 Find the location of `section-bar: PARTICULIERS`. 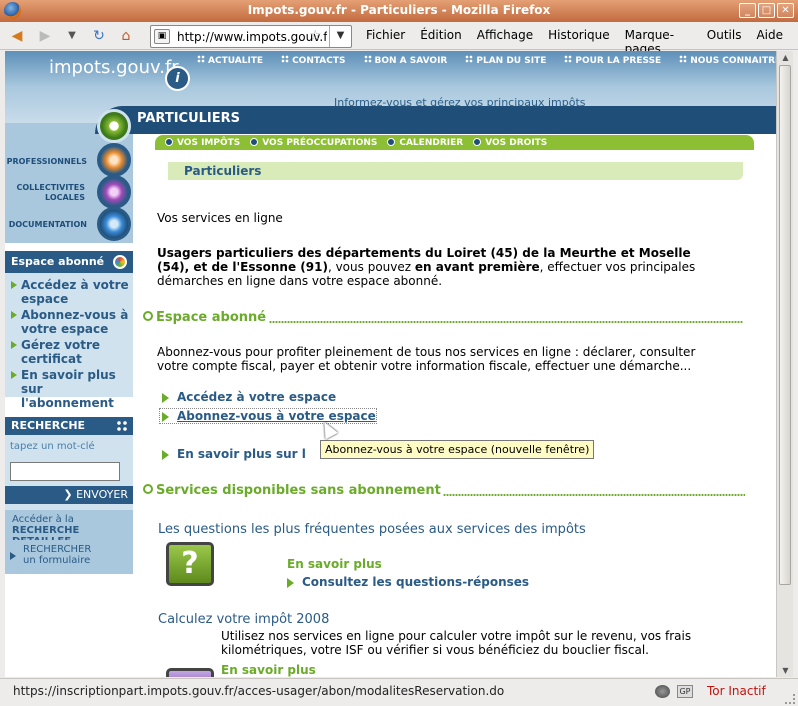

section-bar: PARTICULIERS is located at coordinates (435, 120).